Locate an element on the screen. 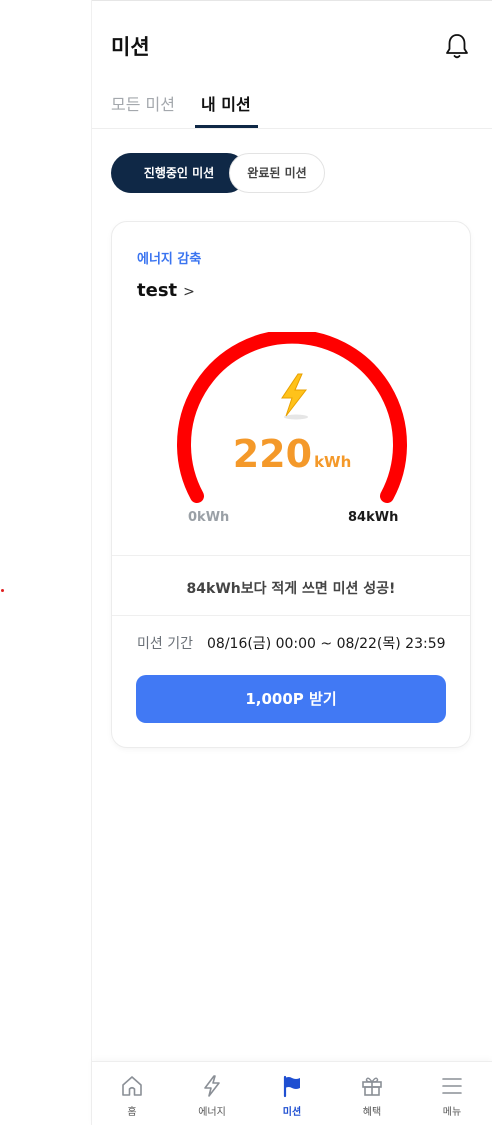 This screenshot has height=1125, width=492. header: 미션 is located at coordinates (292, 41).